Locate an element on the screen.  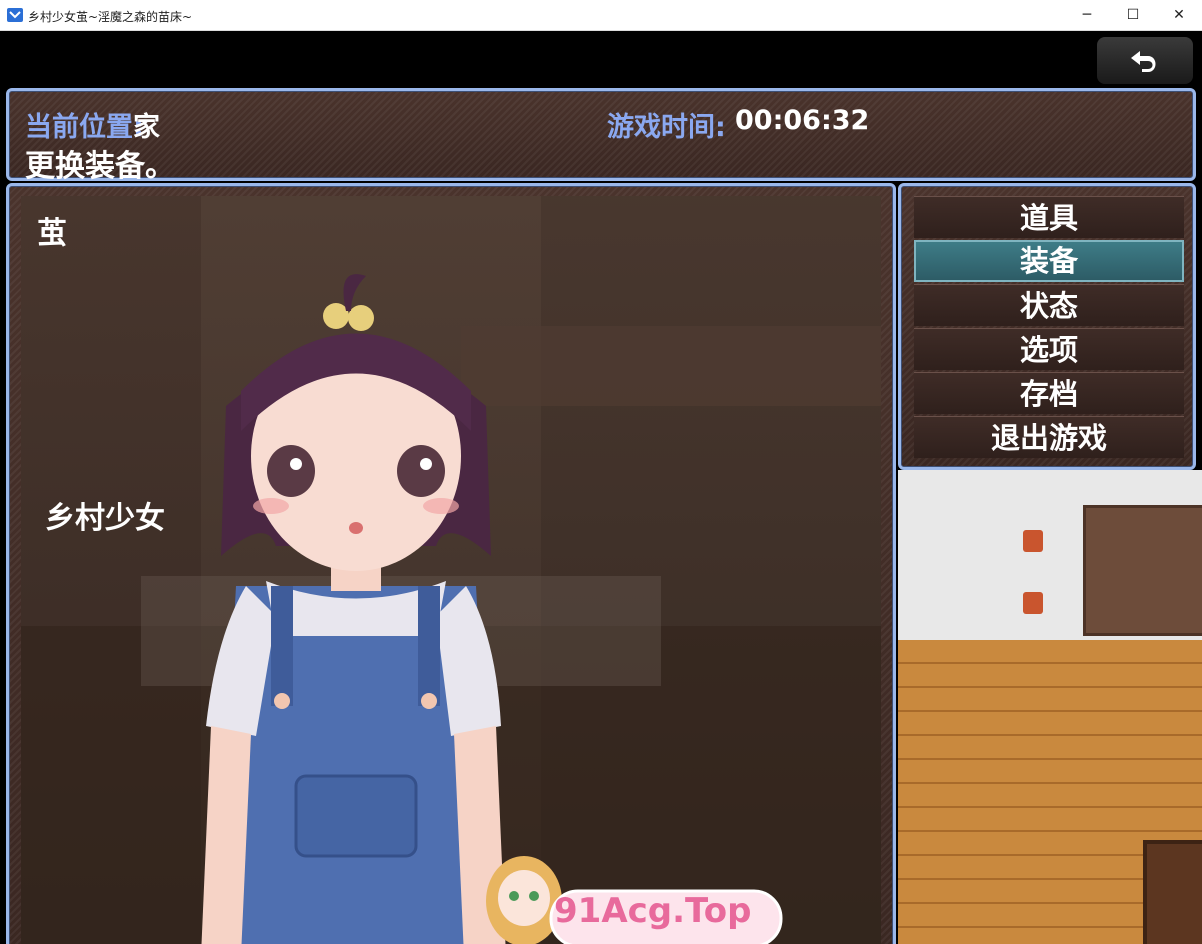
backdrop-shelf is located at coordinates (671, 366).